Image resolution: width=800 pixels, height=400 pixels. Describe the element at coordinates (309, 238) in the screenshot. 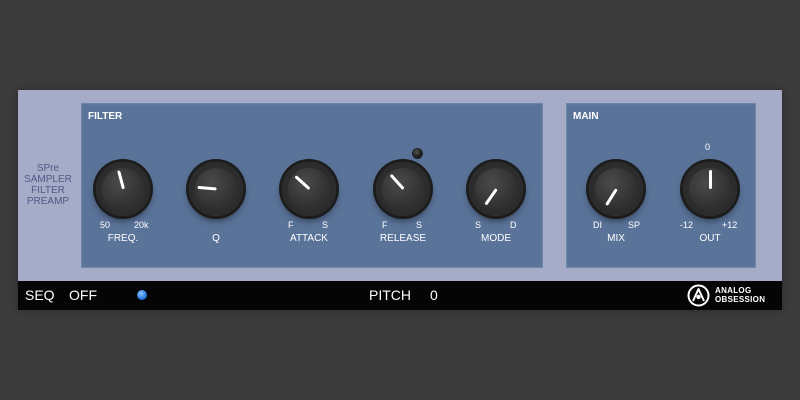

I see `attack-label: ATTACK` at that location.